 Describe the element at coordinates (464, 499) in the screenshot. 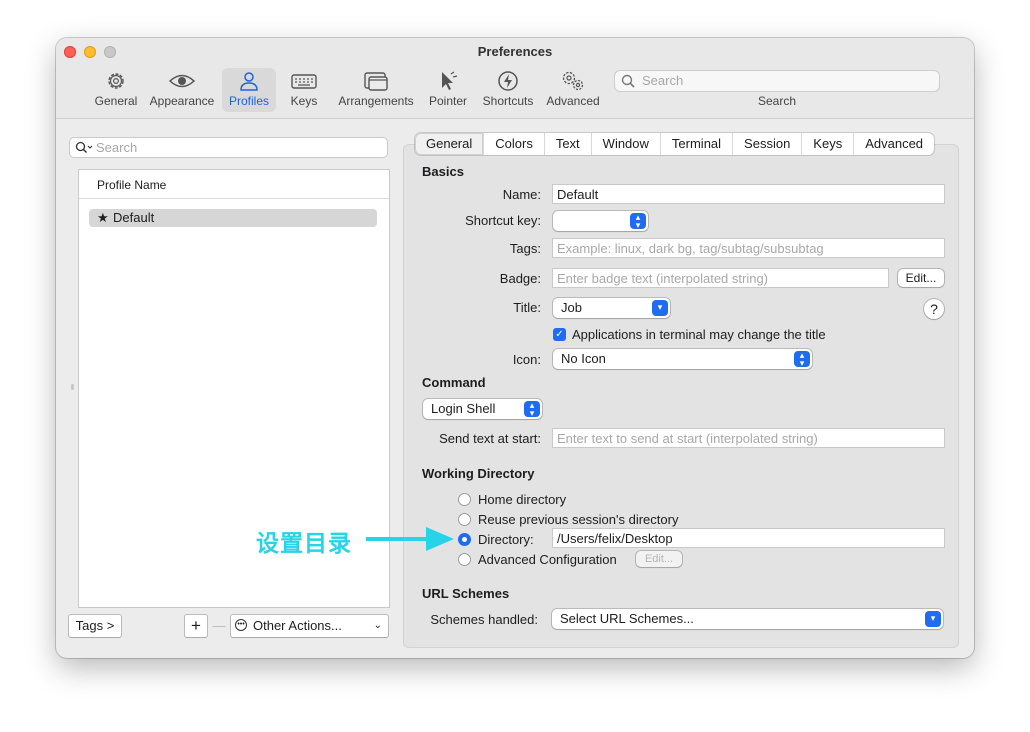

I see `home-directory-radio` at that location.